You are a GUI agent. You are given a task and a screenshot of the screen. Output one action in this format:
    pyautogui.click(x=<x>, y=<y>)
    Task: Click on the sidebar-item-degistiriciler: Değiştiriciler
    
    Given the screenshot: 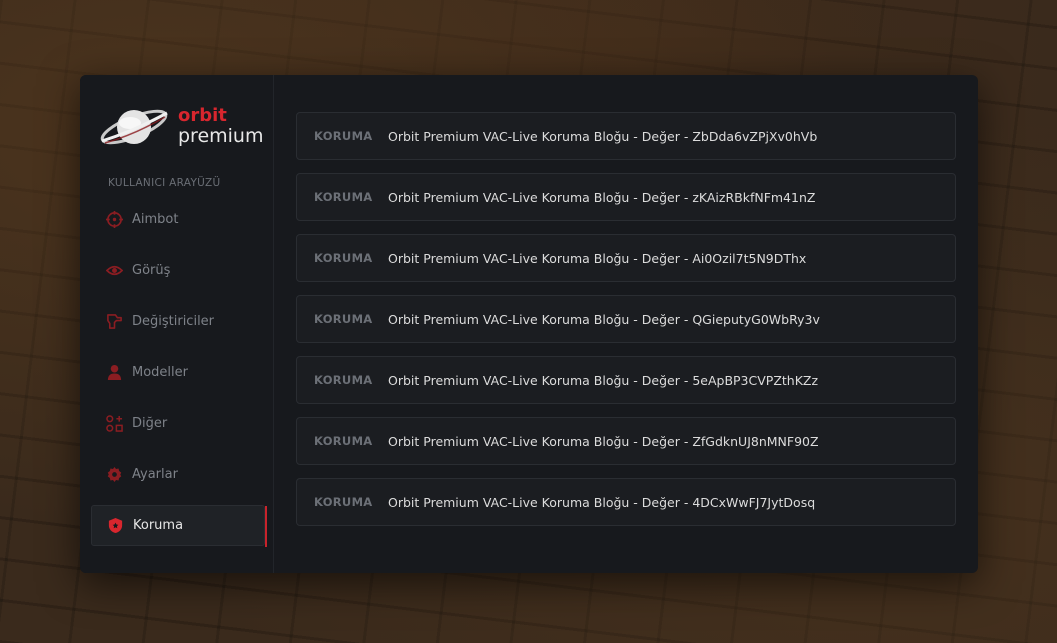 What is the action you would take?
    pyautogui.click(x=178, y=321)
    